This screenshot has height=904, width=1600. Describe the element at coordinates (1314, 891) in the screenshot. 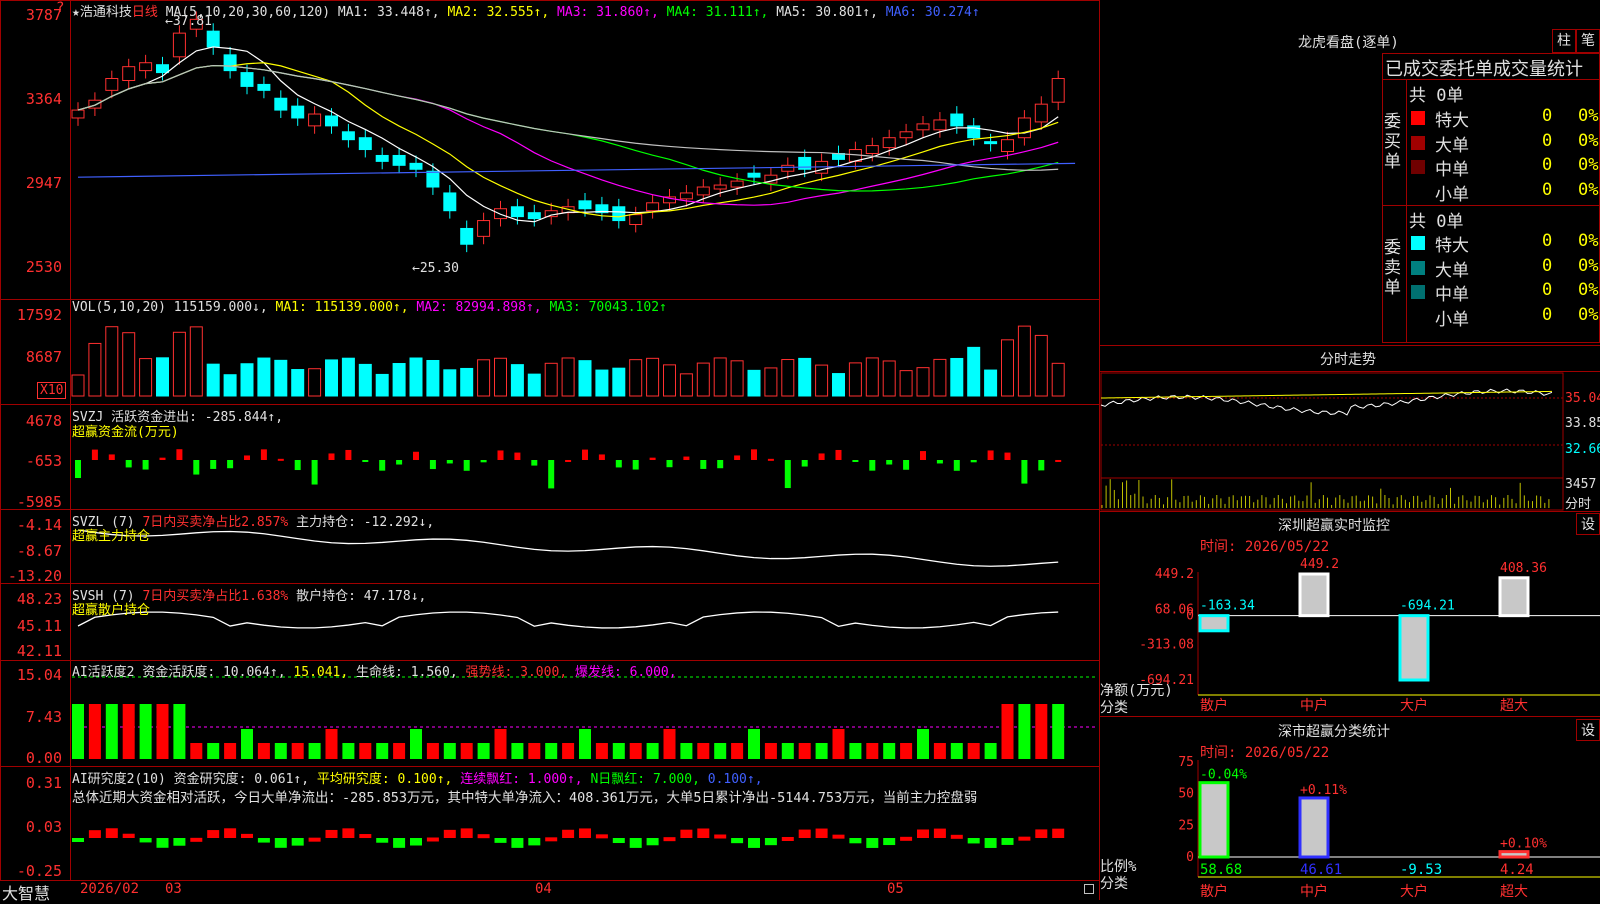

I see `category-label: 中户` at that location.